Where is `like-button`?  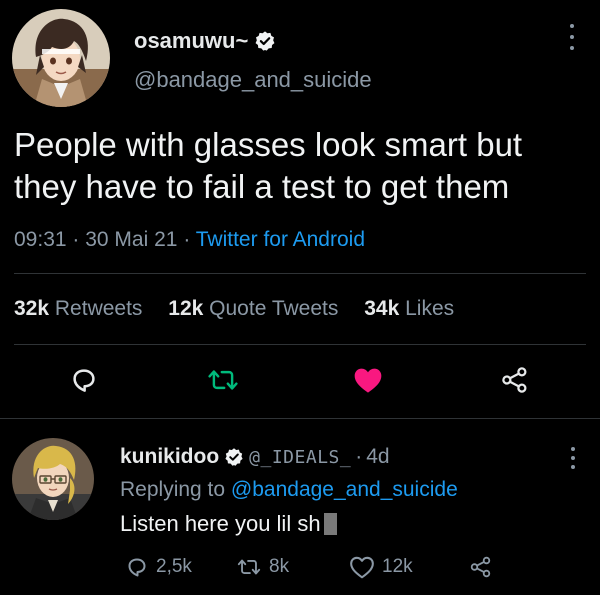
like-button is located at coordinates (368, 380).